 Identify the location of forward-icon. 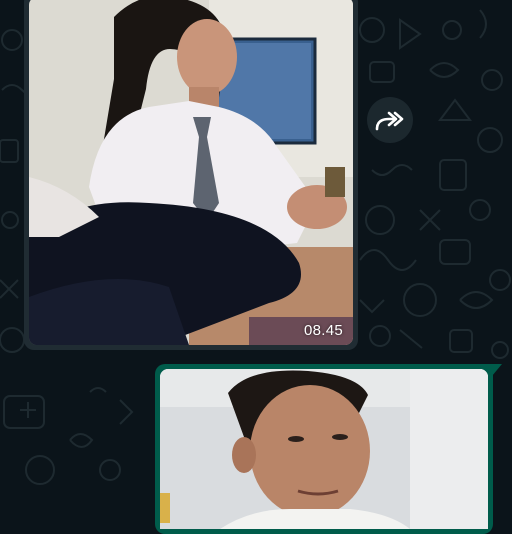
(389, 121).